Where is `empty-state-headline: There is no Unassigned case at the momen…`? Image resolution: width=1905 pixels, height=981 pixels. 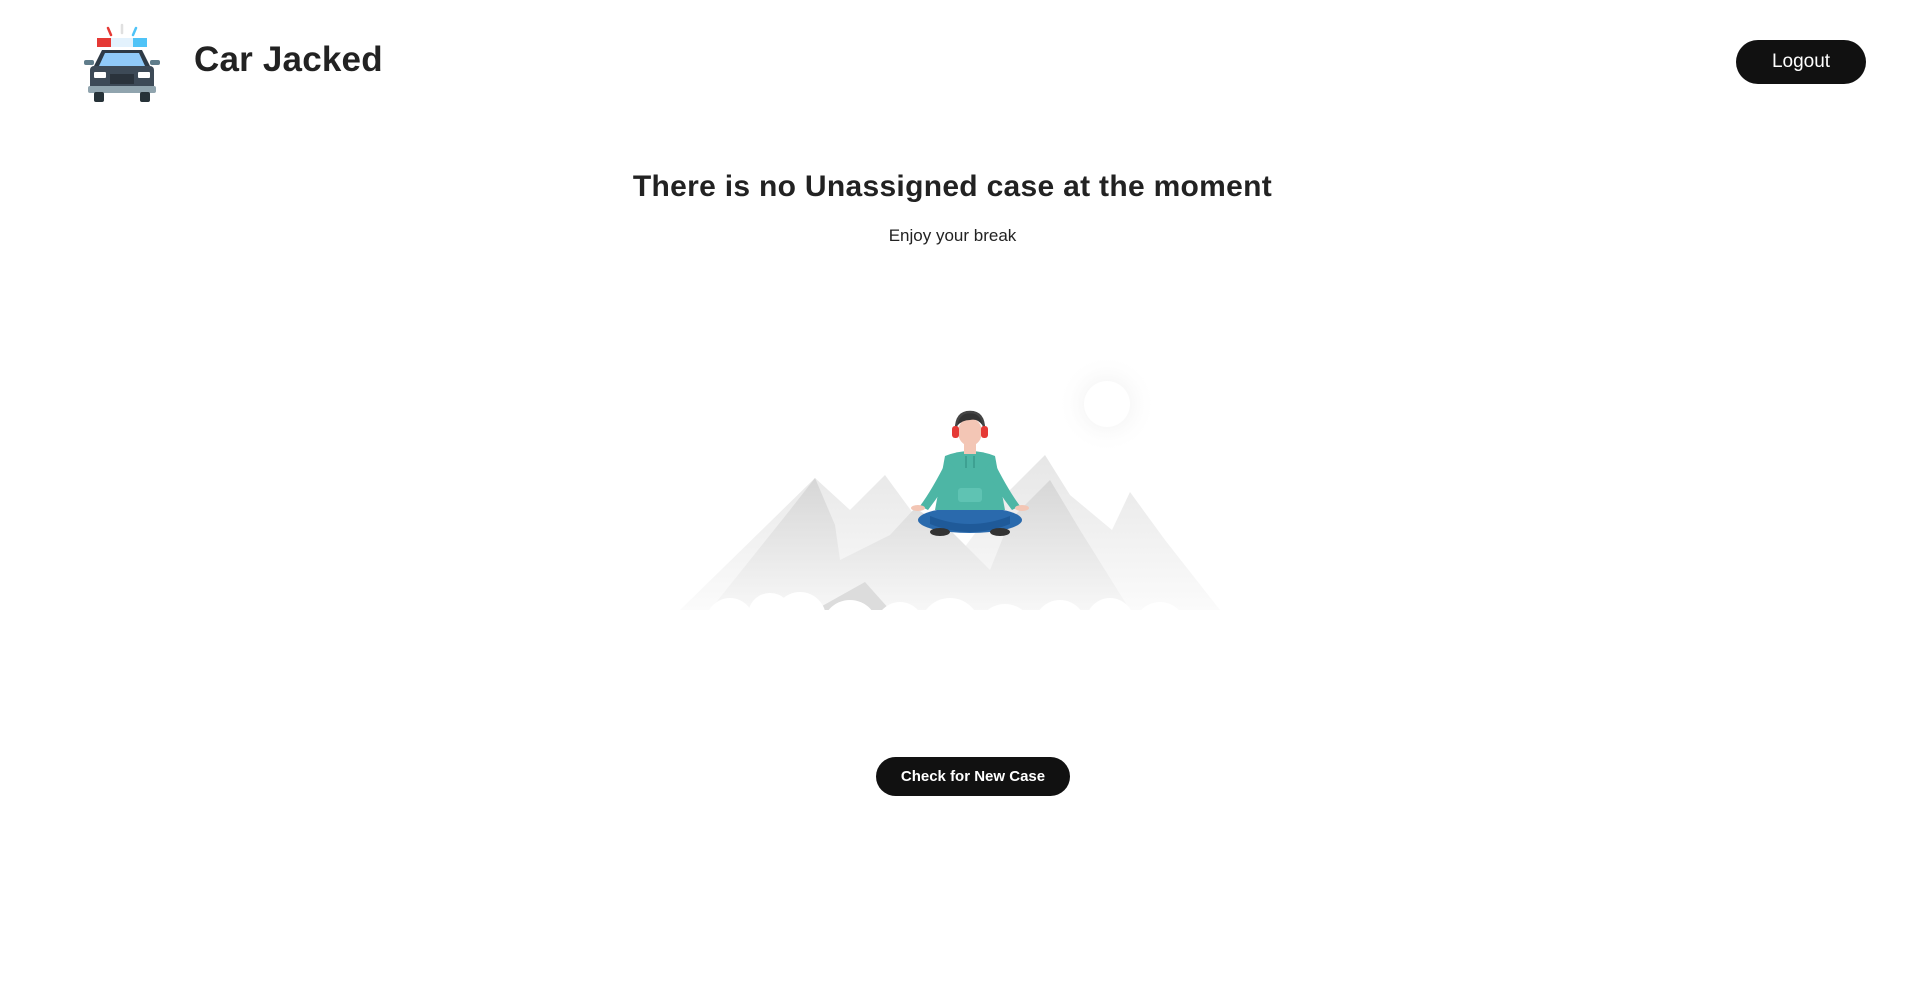 empty-state-headline: There is no Unassigned case at the momen… is located at coordinates (952, 186).